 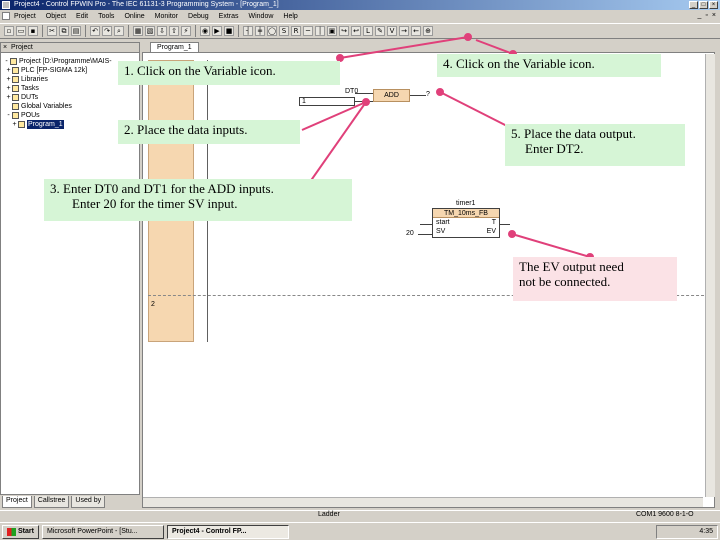 I want to click on contact-nc-icon: ╪, so click(x=260, y=31).